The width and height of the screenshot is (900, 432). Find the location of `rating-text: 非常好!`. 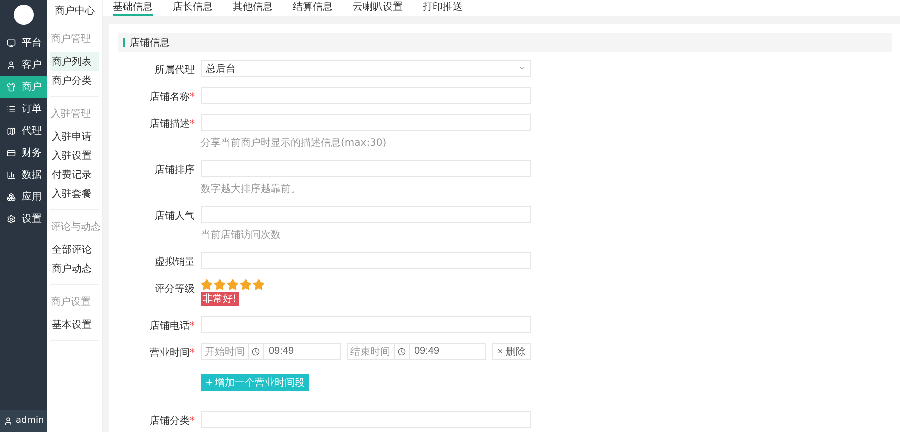

rating-text: 非常好! is located at coordinates (220, 299).